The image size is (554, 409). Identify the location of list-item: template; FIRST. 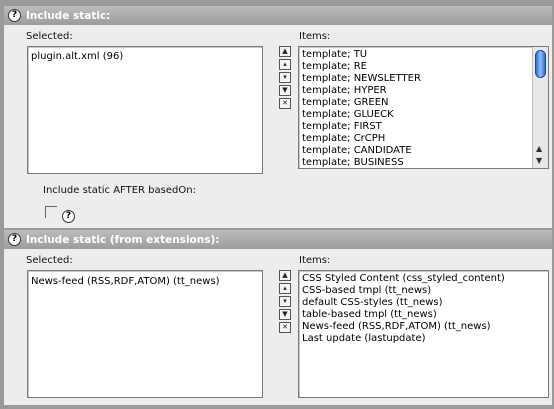
(423, 127).